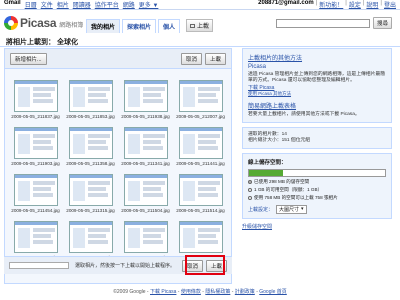  What do you see at coordinates (296, 197) in the screenshot?
I see `storage-after-text: 使用 758 MB 的空間可以上載 758 張相片` at bounding box center [296, 197].